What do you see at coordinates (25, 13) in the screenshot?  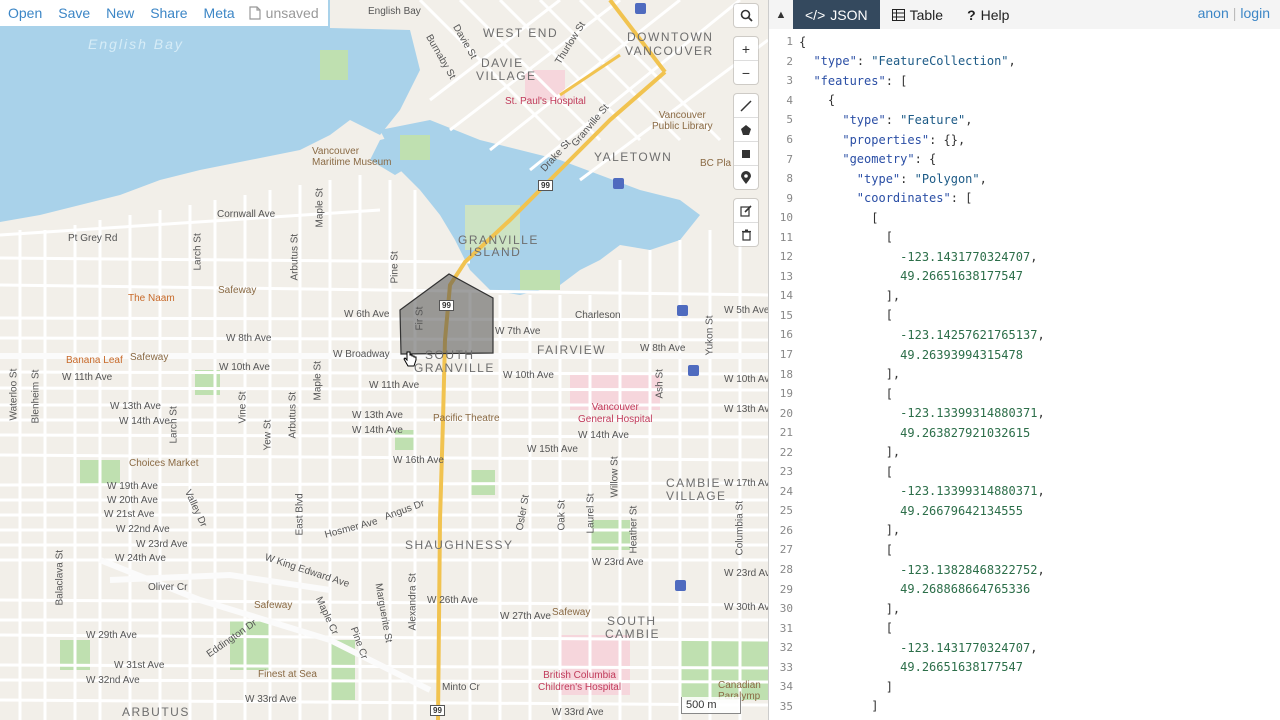 I see `open-menu: Open` at bounding box center [25, 13].